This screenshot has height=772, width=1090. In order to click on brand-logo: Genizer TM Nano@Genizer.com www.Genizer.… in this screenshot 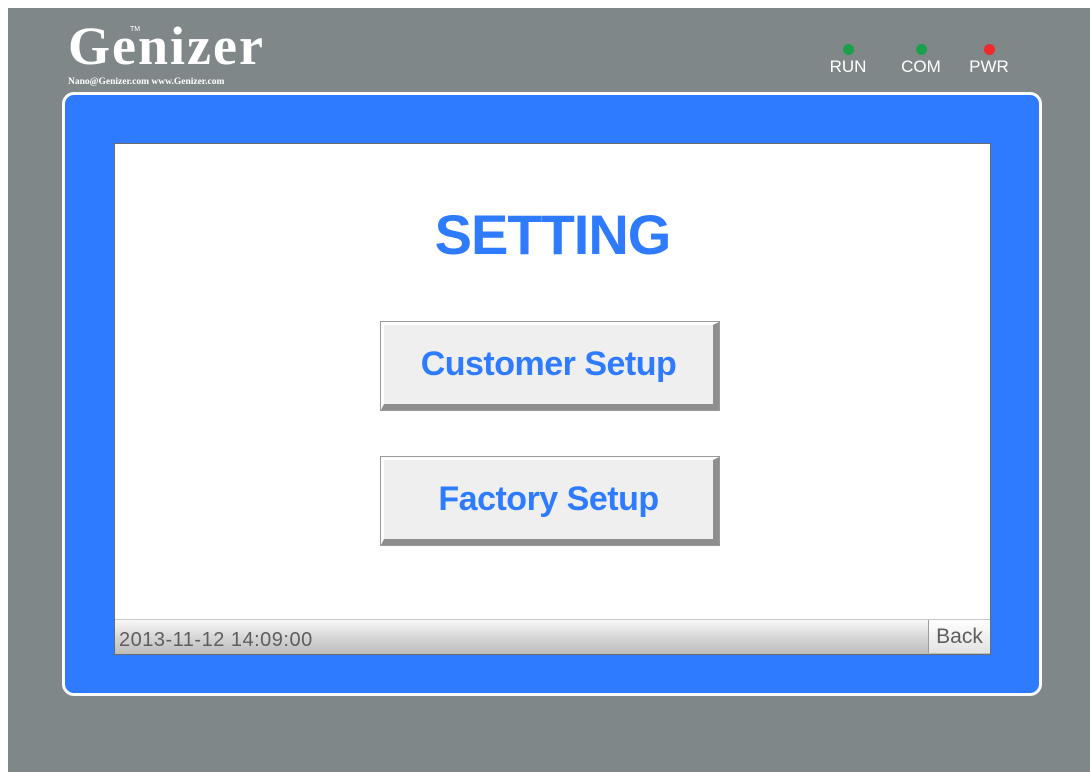, I will do `click(198, 54)`.